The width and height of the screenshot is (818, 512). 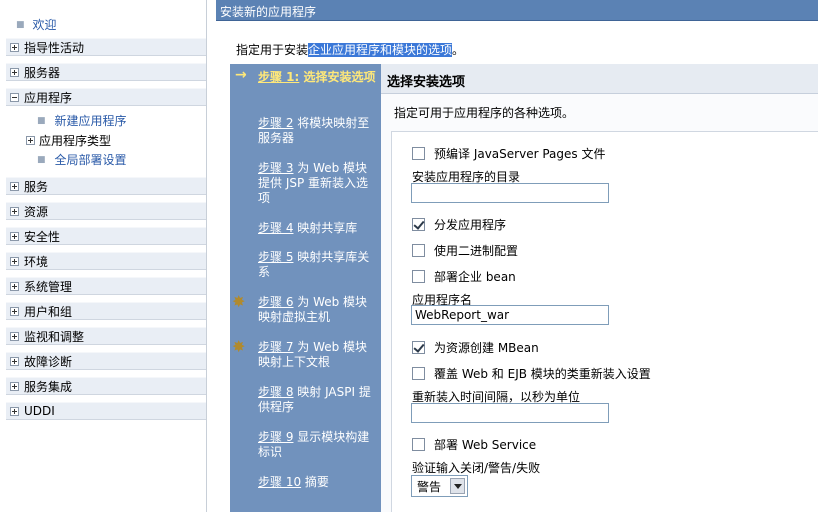 I want to click on nav-subitem-global-deployment: ■ 全局部署设置, so click(x=82, y=159).